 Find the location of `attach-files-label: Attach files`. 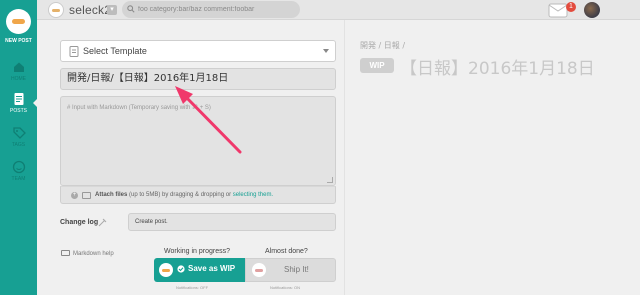

attach-files-label: Attach files is located at coordinates (111, 195).